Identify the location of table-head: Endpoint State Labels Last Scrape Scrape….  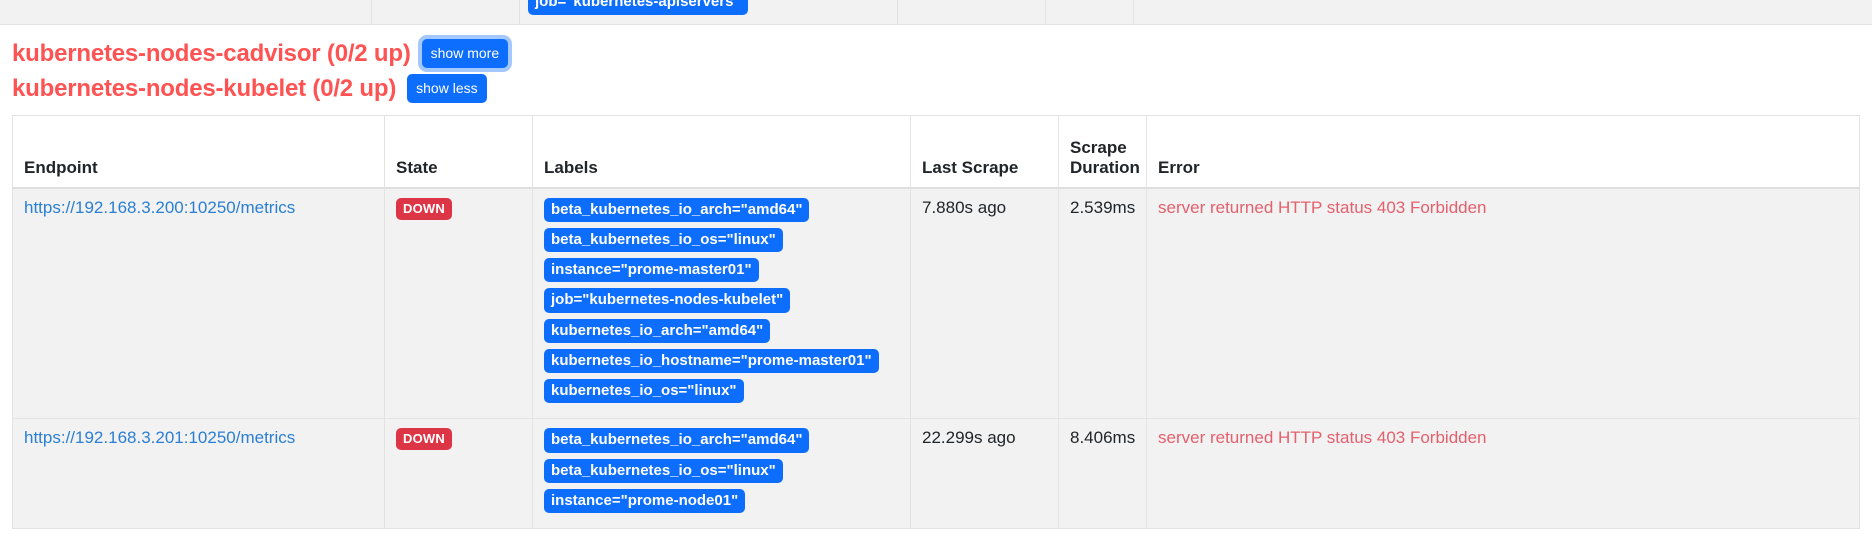
(936, 152).